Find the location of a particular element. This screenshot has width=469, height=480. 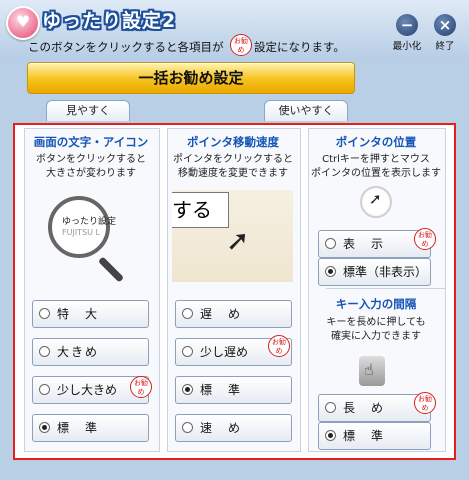

pointer-speed-option-fast: 速 め is located at coordinates (233, 428).